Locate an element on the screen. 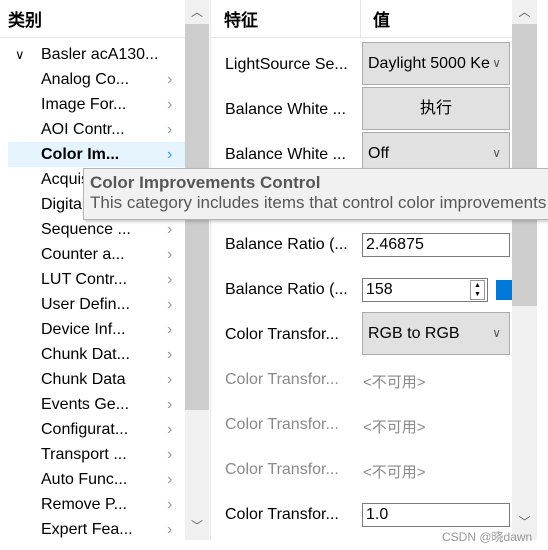 This screenshot has height=550, width=548. feature-row: Color Transfor... RGB to RGB ∨ is located at coordinates (362, 335).